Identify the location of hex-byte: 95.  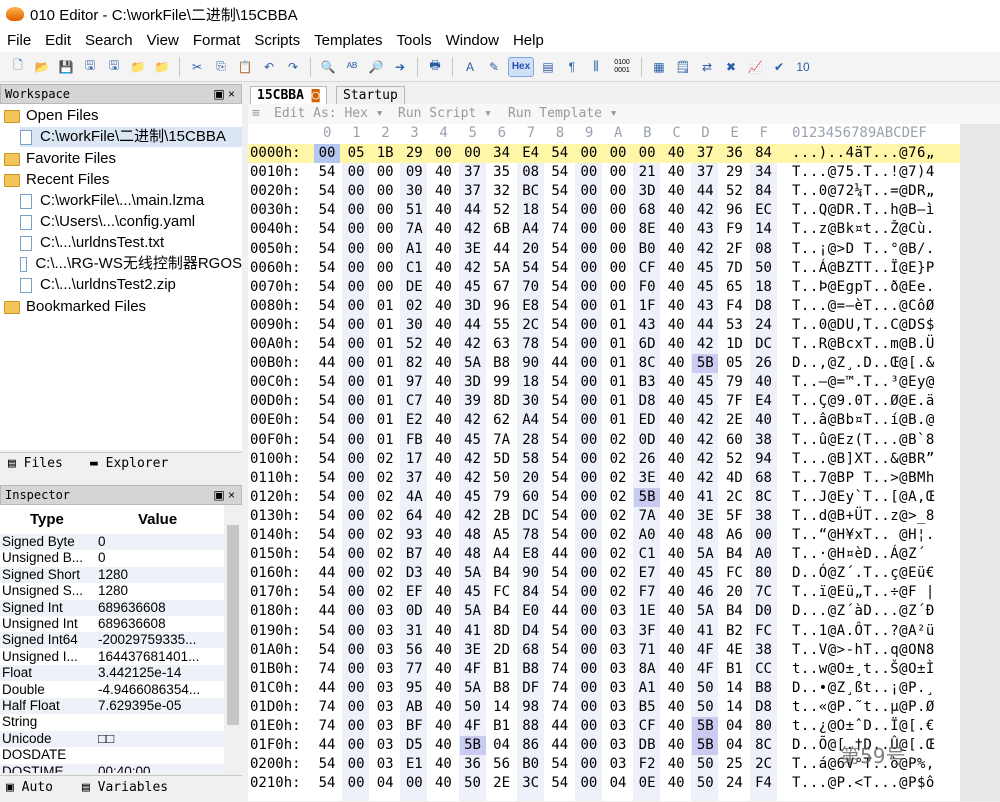
(414, 688).